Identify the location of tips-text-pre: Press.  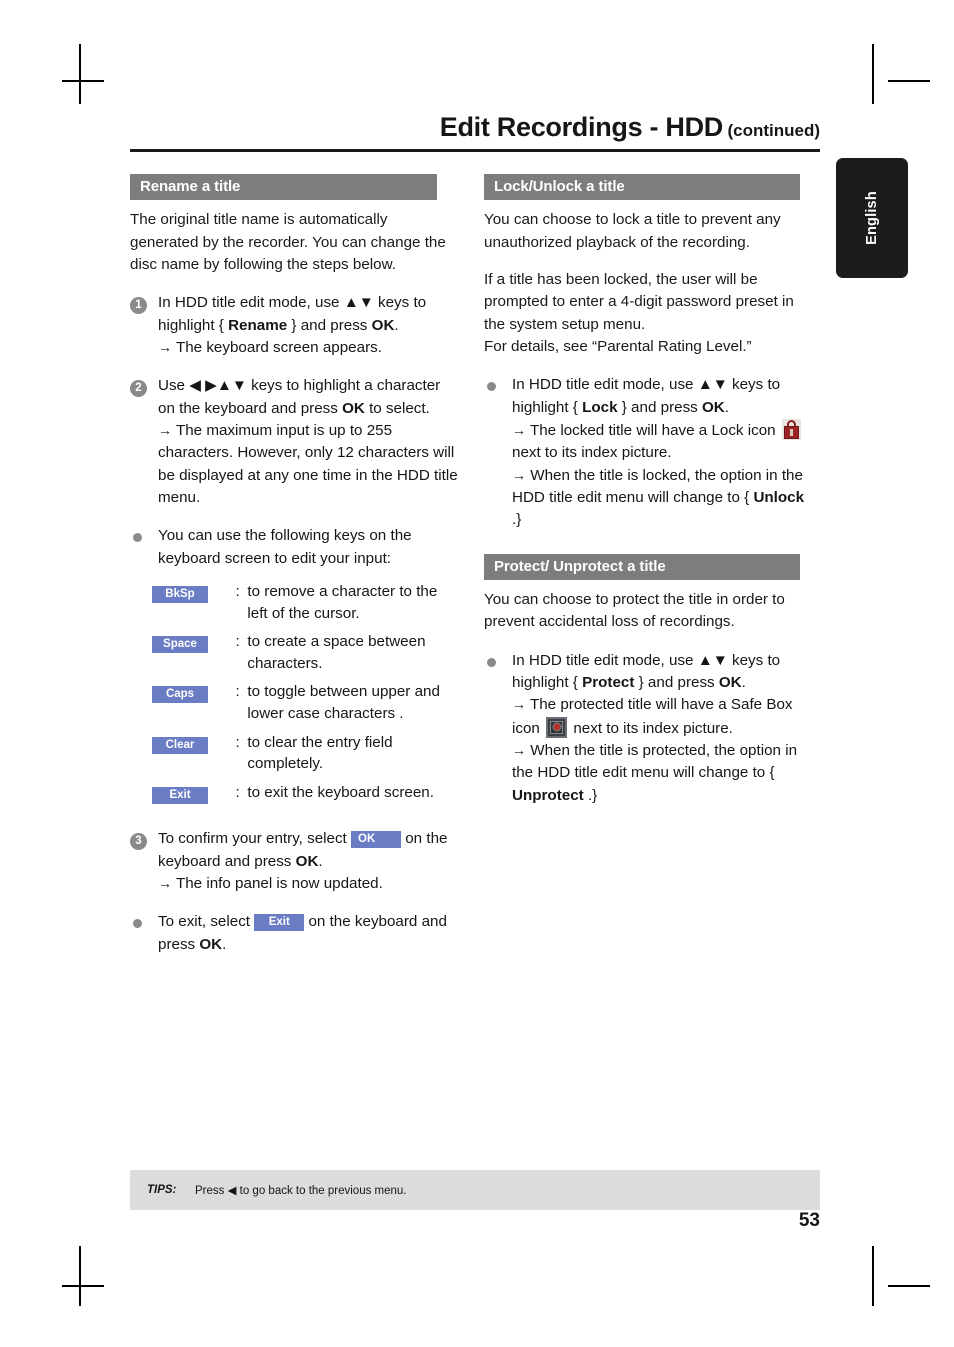
(211, 1191).